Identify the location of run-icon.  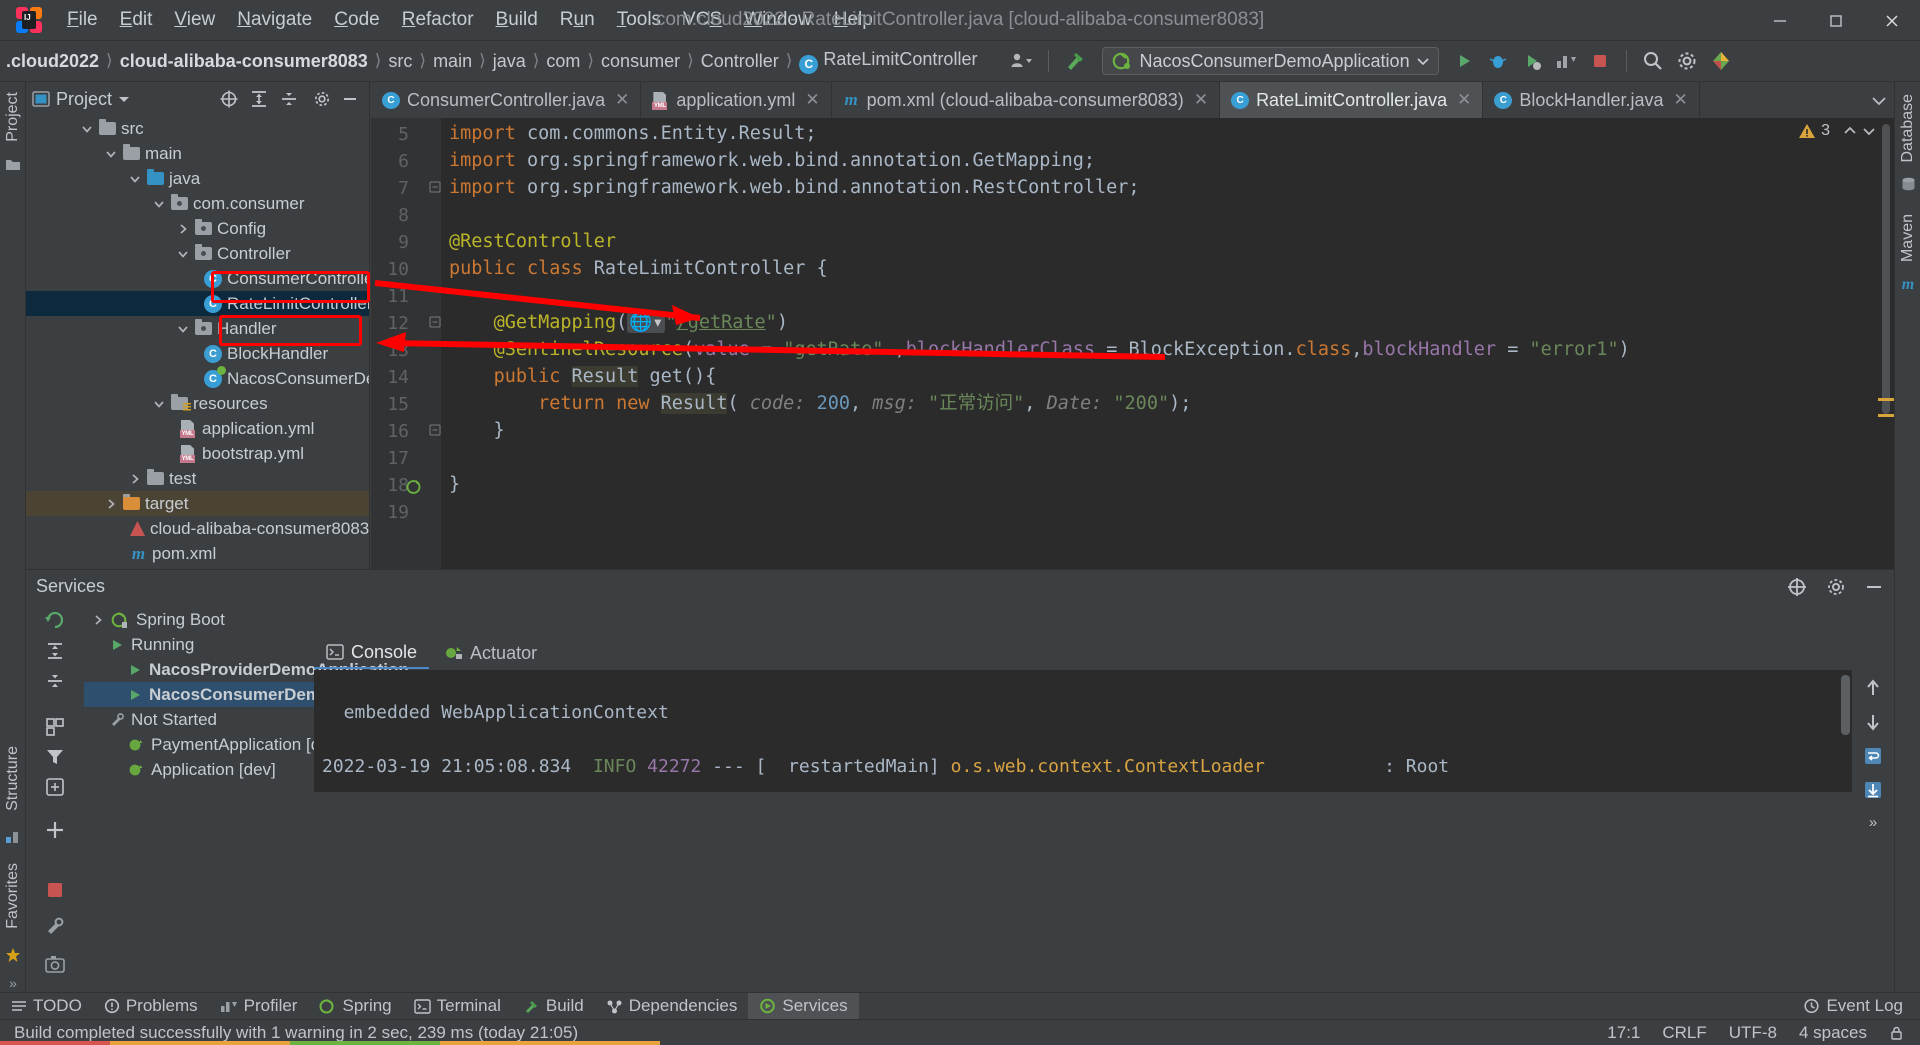
(1464, 61).